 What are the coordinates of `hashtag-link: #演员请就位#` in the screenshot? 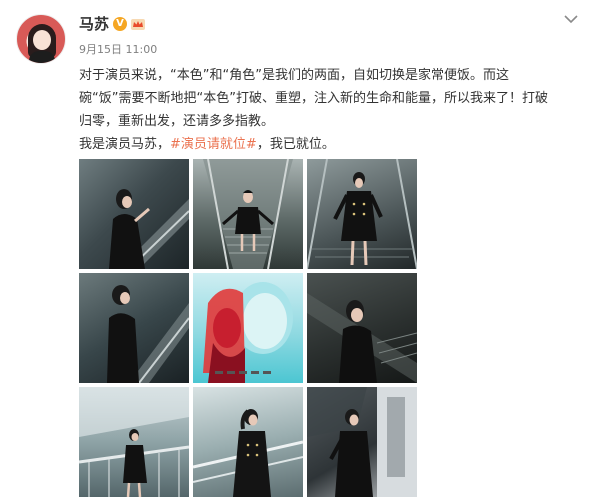 It's located at (213, 144).